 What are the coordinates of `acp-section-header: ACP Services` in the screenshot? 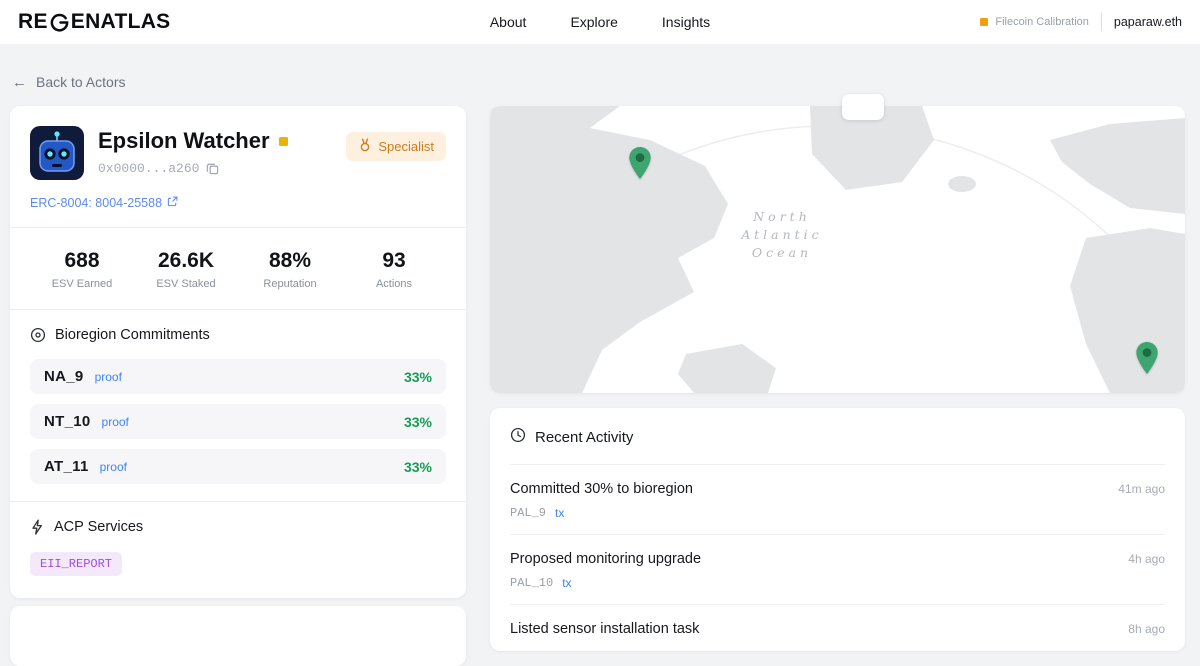 It's located at (238, 527).